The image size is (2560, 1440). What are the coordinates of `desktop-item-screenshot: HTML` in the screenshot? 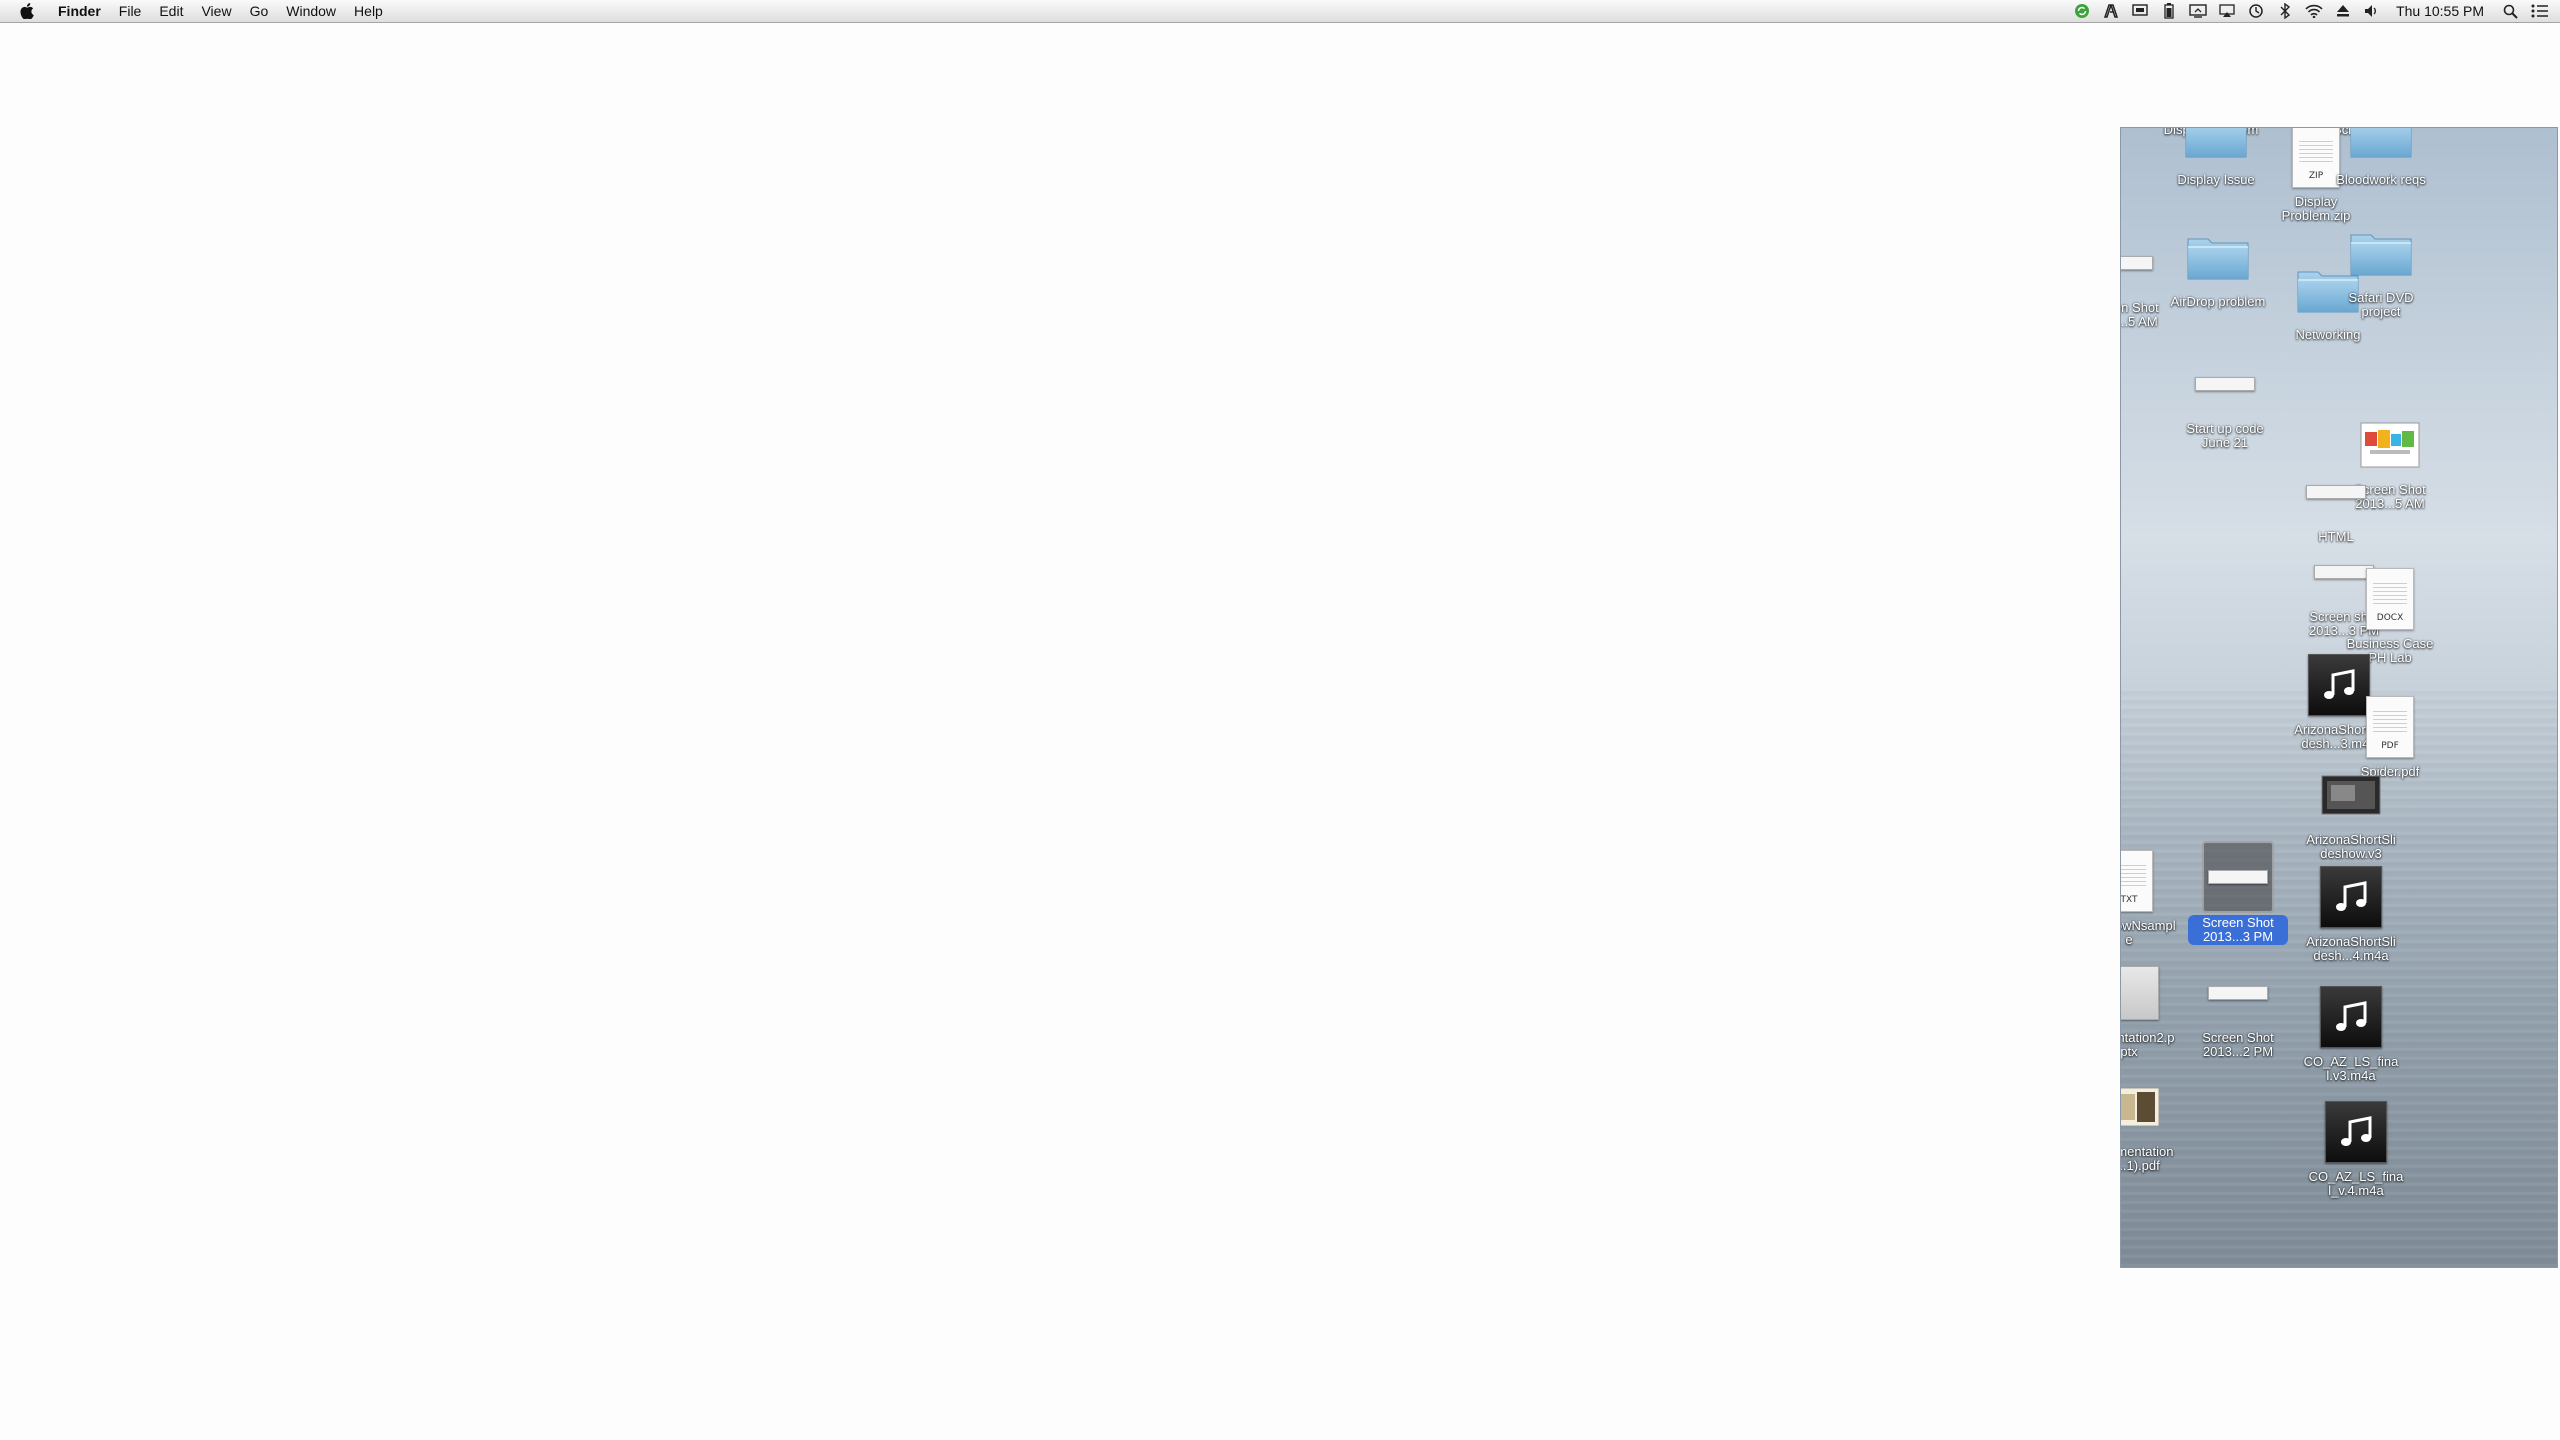 It's located at (2336, 500).